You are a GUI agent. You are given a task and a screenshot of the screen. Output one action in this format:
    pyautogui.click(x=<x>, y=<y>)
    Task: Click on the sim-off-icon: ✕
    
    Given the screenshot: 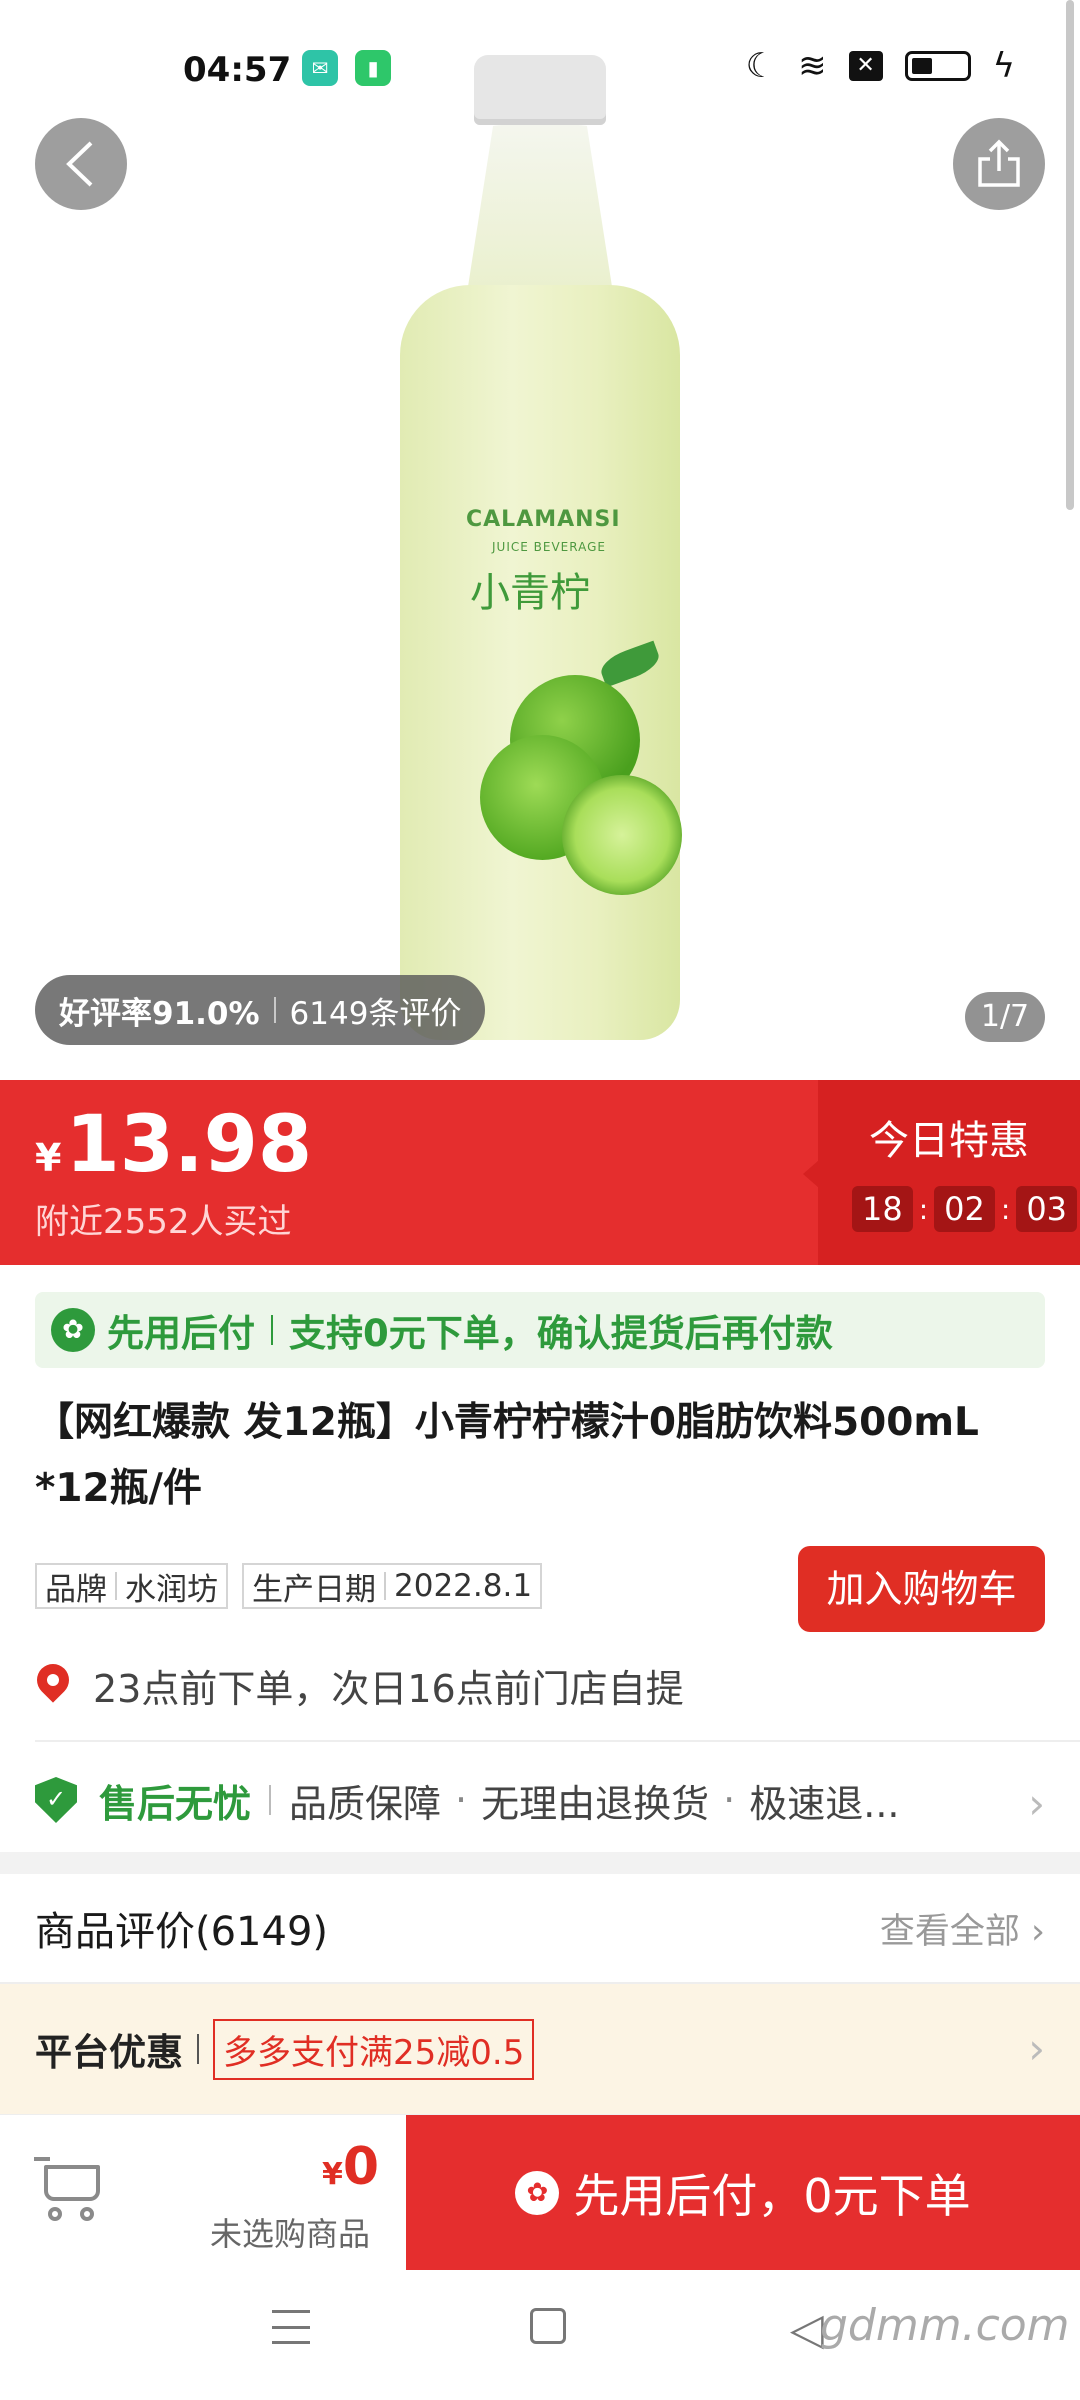 What is the action you would take?
    pyautogui.click(x=865, y=66)
    